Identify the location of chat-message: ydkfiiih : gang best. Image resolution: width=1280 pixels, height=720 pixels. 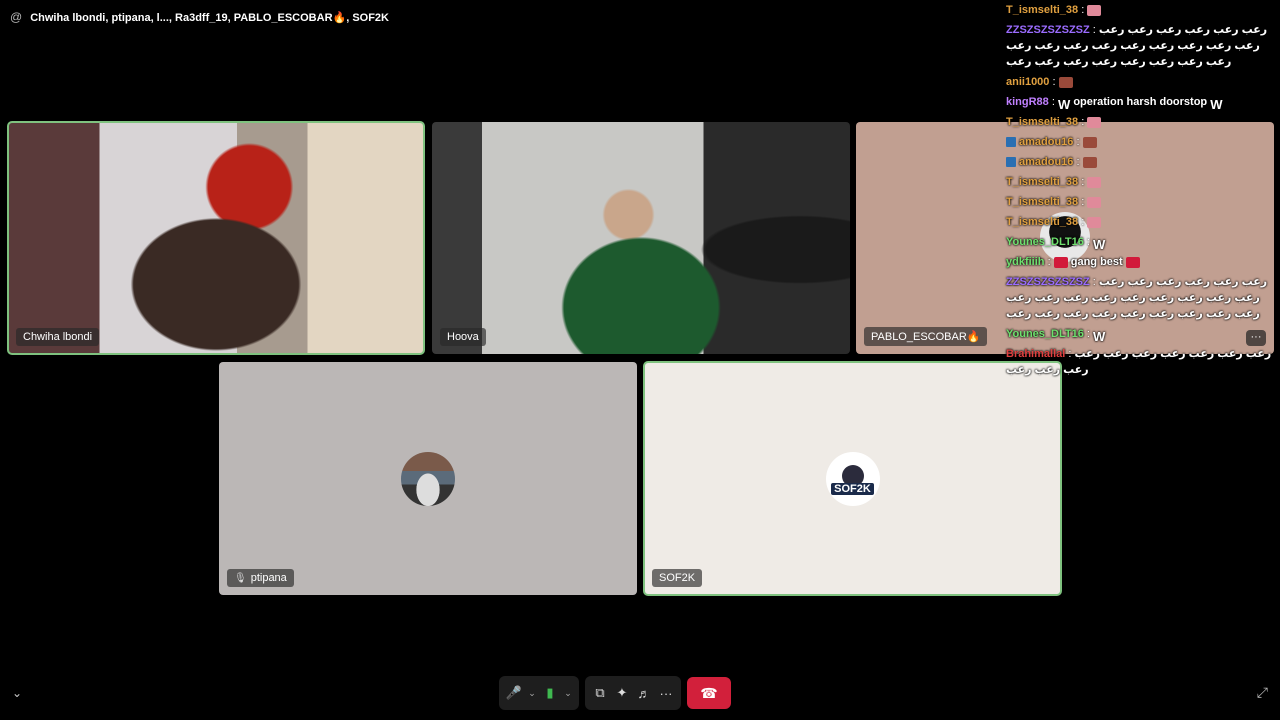
(1142, 262).